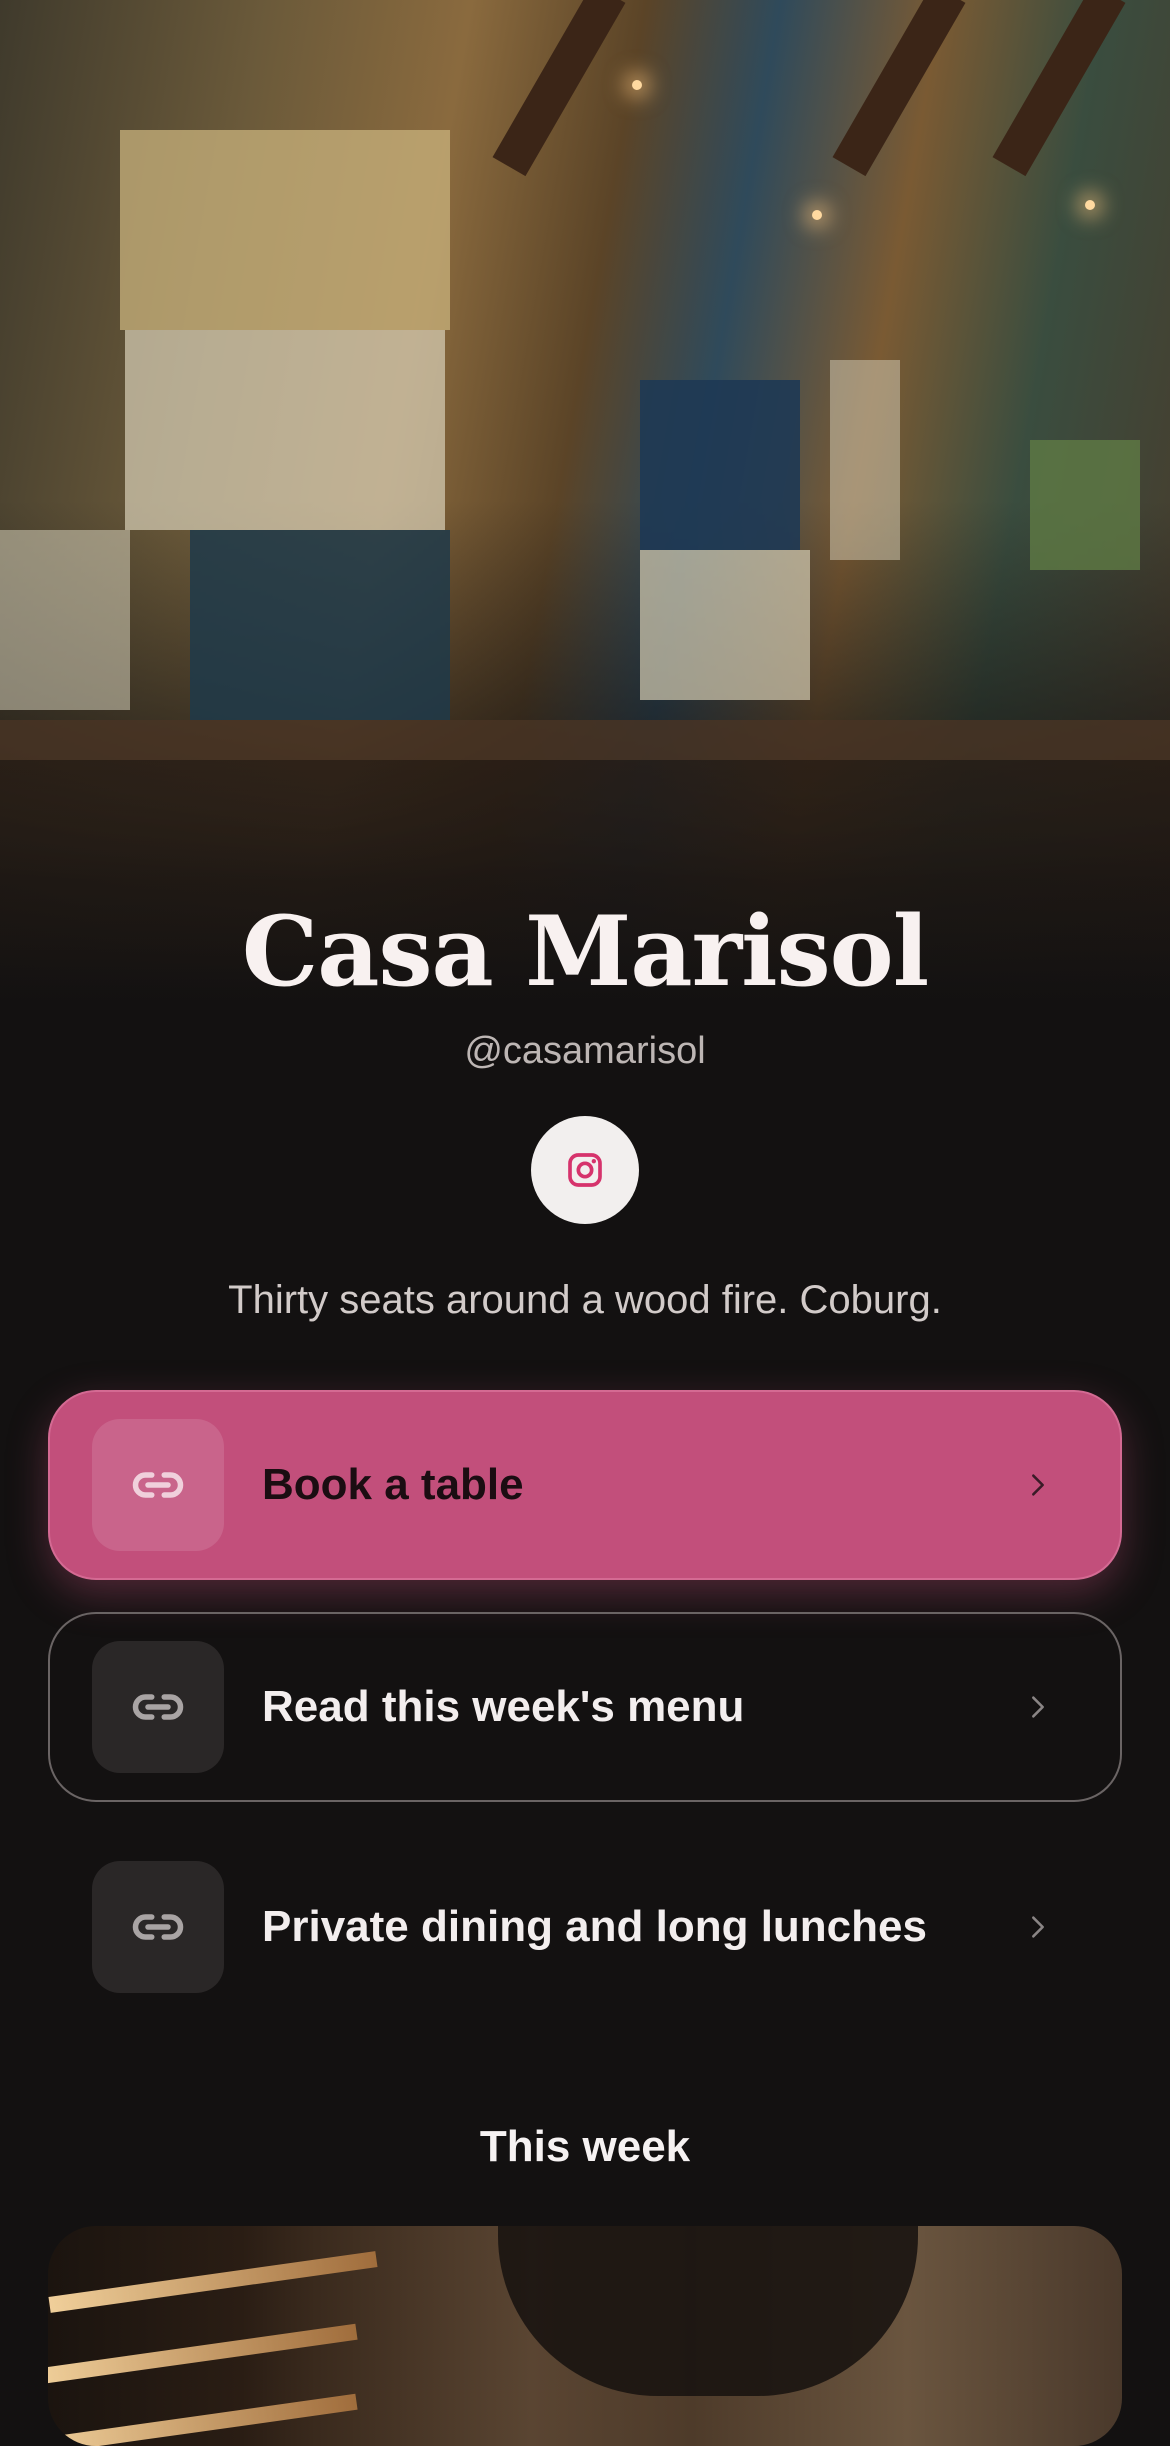  Describe the element at coordinates (585, 2146) in the screenshot. I see `section-title: This week` at that location.